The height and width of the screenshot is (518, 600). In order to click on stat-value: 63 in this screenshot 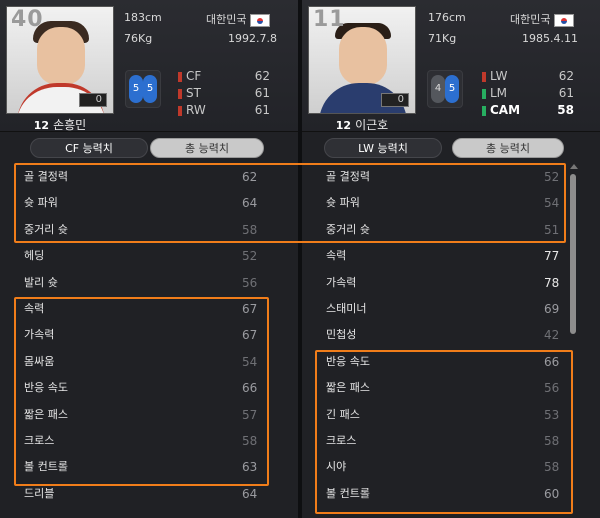, I will do `click(250, 467)`.